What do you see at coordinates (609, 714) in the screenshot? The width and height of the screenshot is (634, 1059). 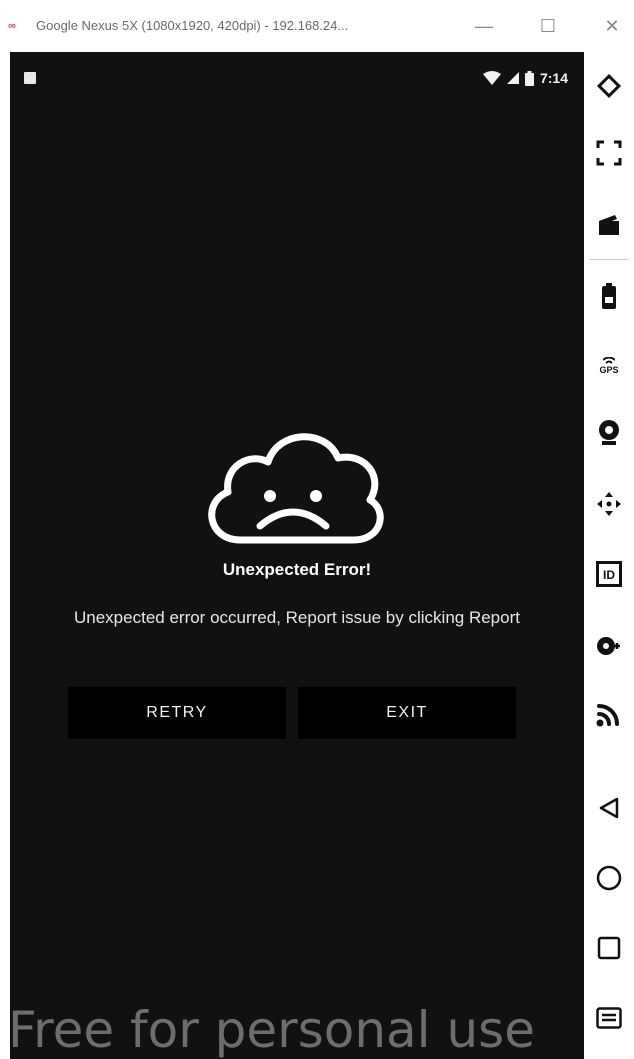 I see `cast-icon` at bounding box center [609, 714].